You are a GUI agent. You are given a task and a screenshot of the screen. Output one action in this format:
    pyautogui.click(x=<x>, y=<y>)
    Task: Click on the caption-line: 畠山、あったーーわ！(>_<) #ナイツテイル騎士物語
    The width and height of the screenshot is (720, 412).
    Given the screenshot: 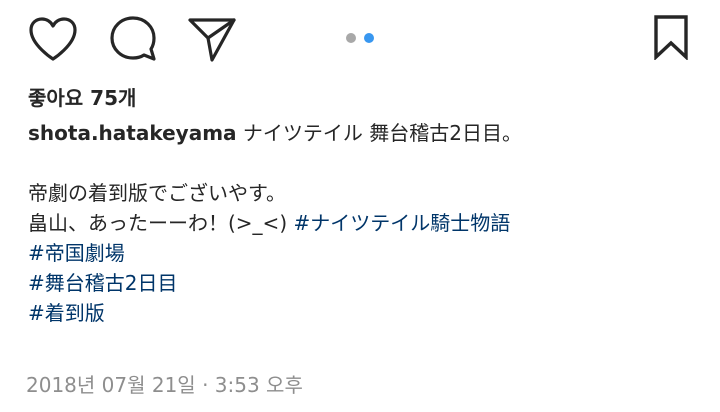 What is the action you would take?
    pyautogui.click(x=363, y=223)
    